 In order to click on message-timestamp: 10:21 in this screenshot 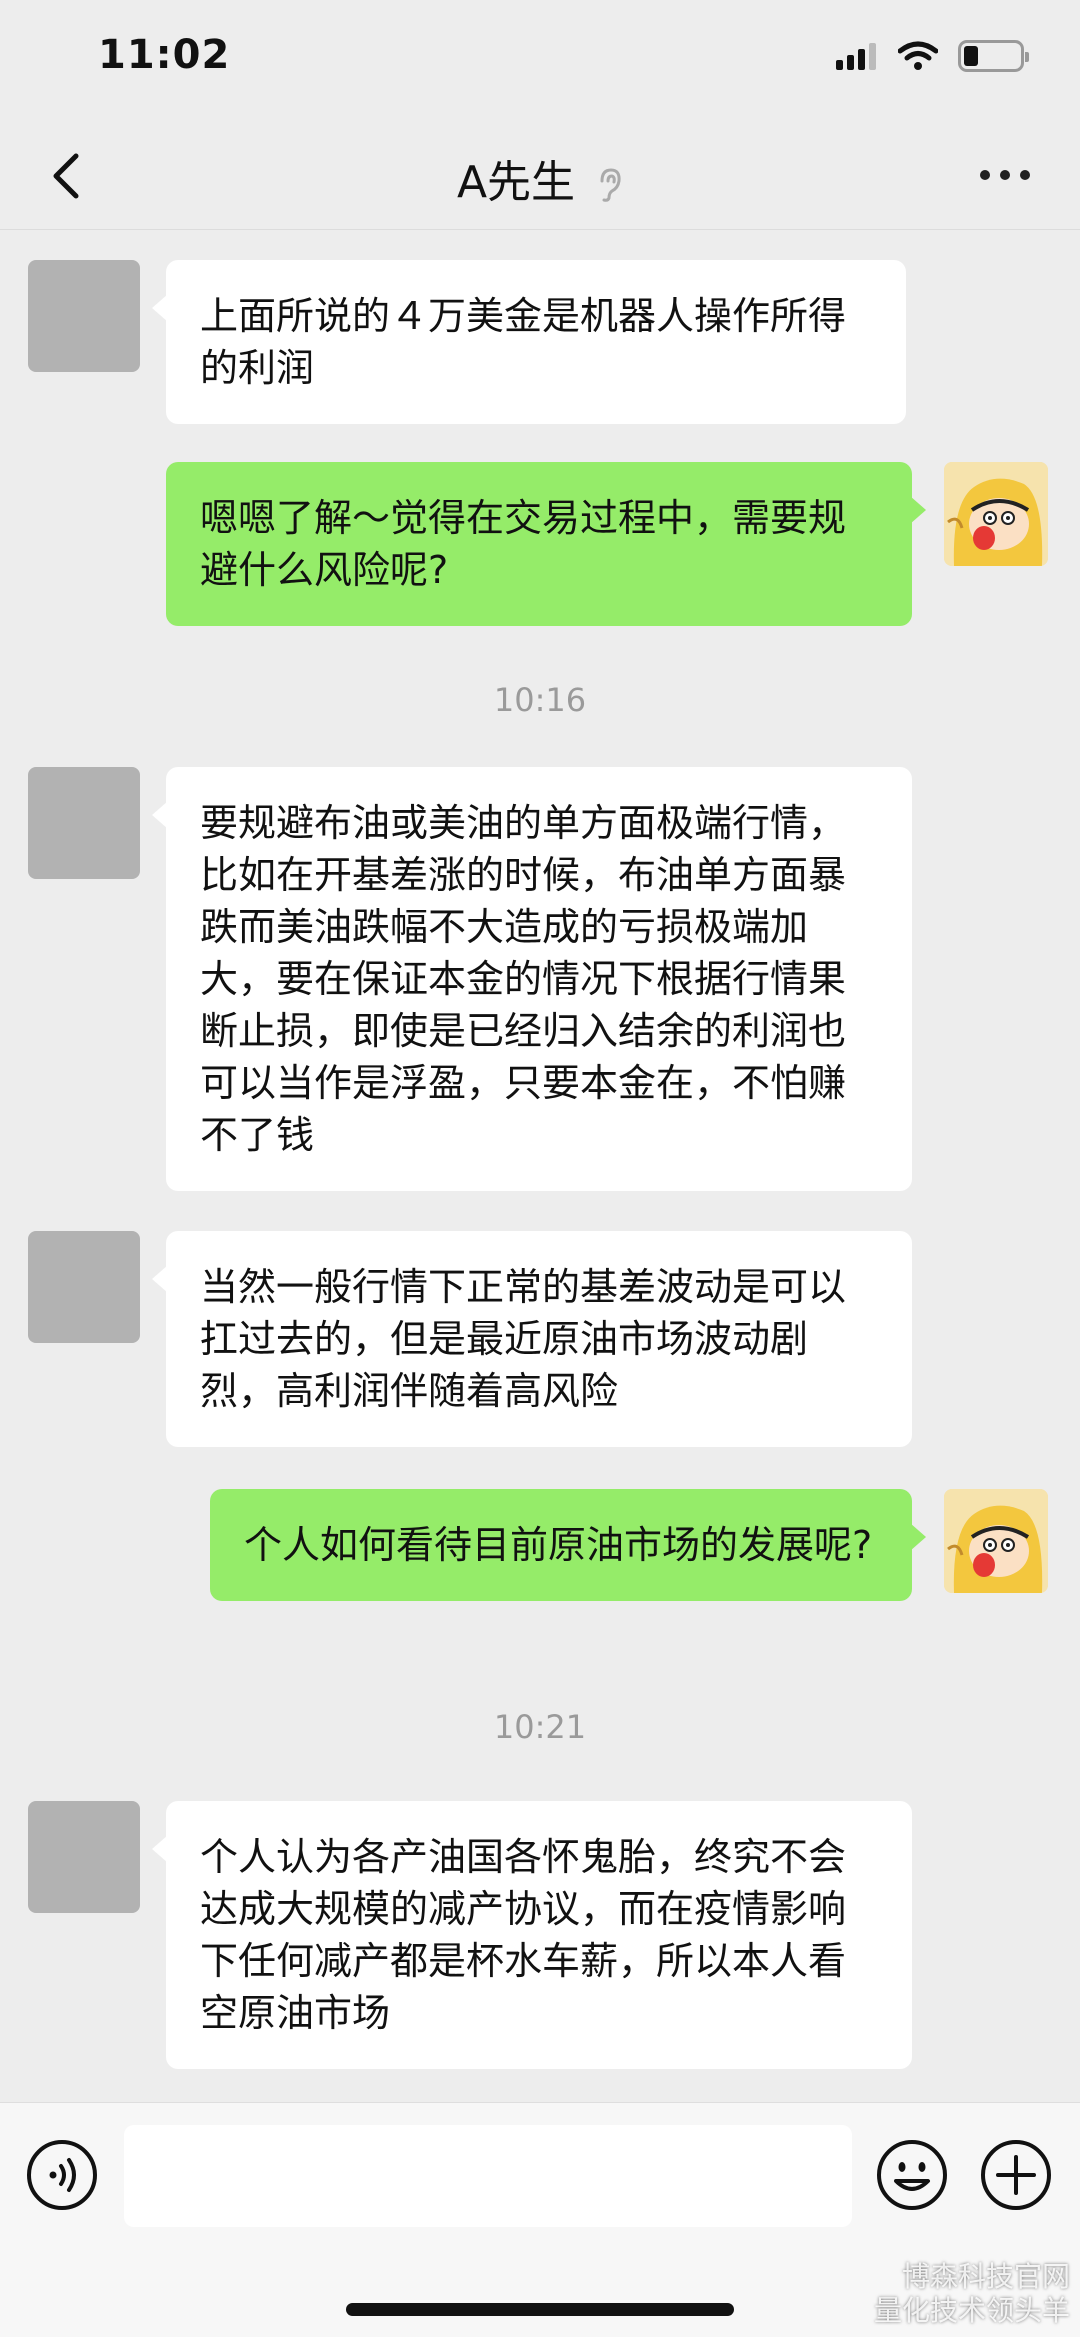, I will do `click(540, 1727)`.